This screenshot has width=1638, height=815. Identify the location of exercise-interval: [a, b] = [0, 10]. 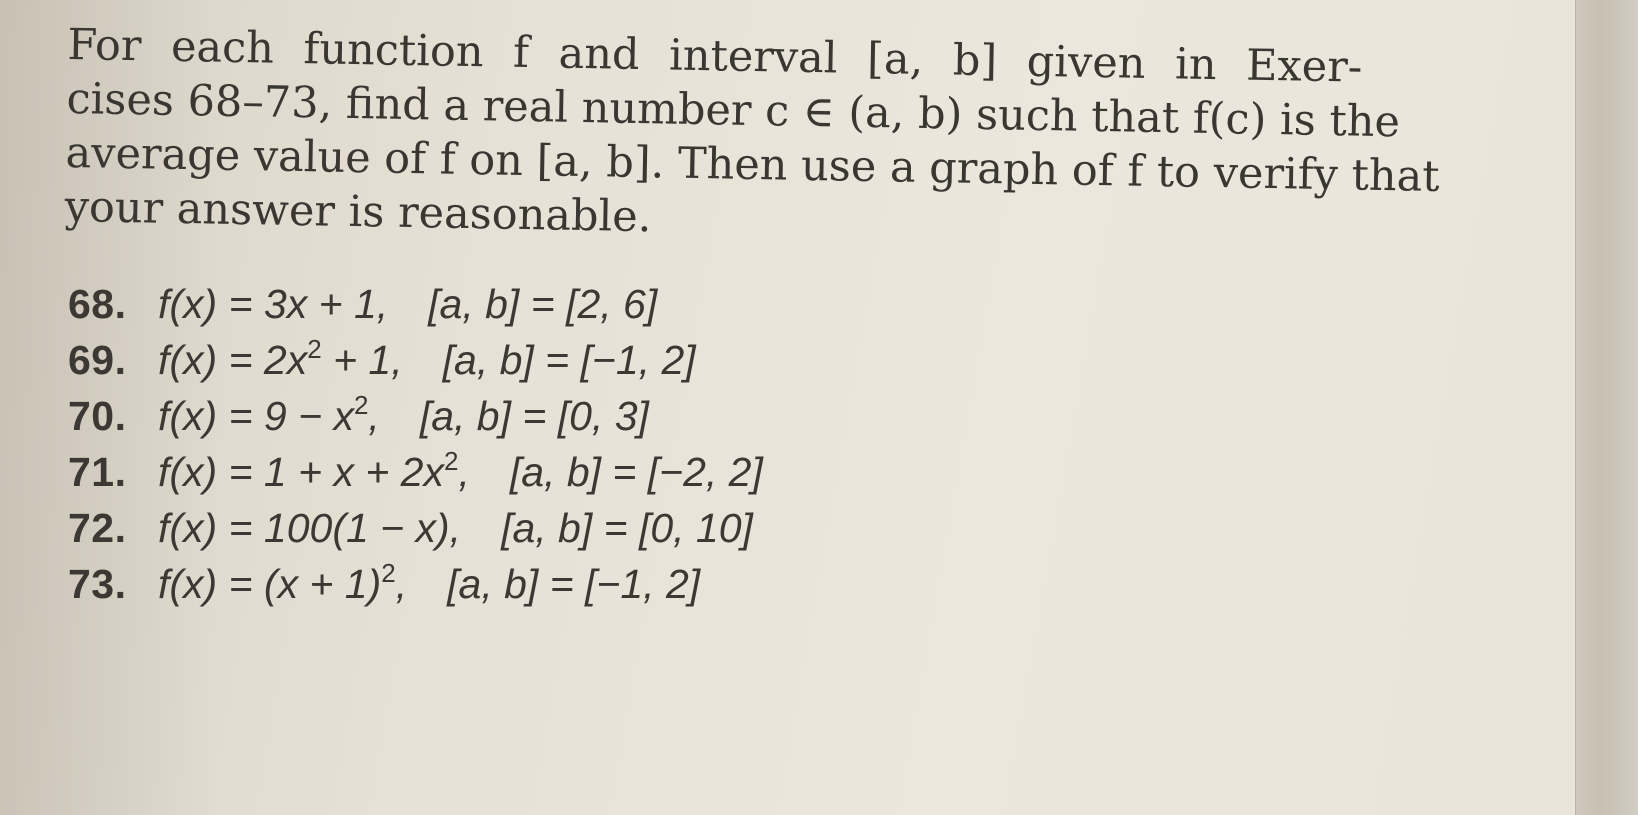
(627, 528).